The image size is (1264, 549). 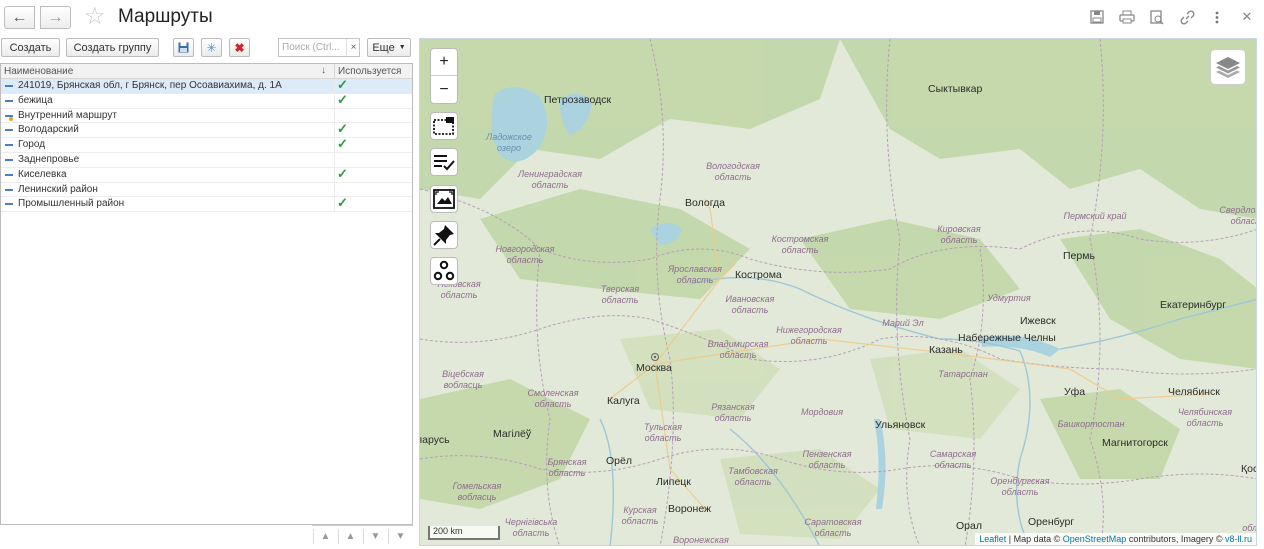 What do you see at coordinates (211, 47) in the screenshot?
I see `copy-button: ✳` at bounding box center [211, 47].